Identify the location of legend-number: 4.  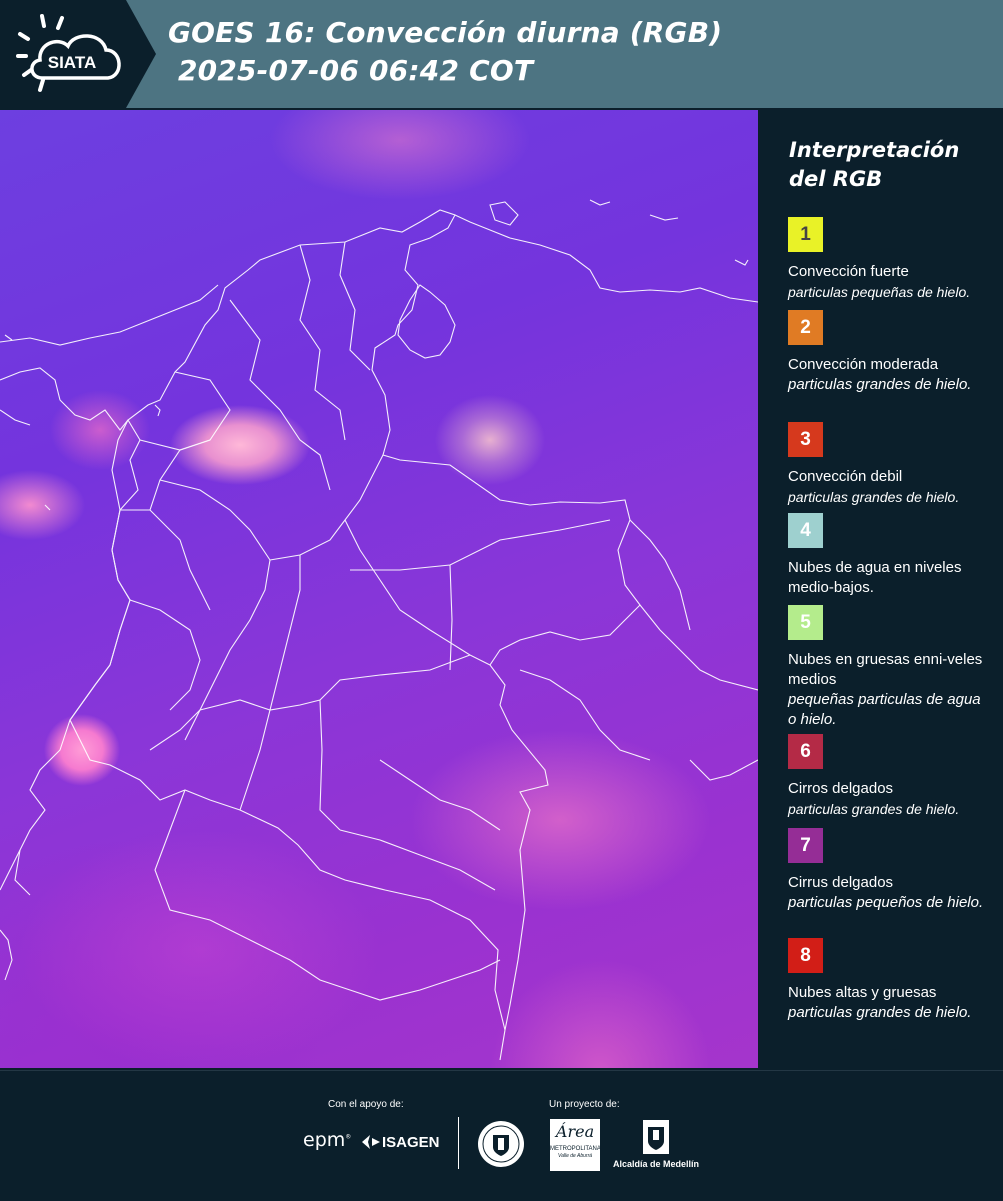
(805, 530).